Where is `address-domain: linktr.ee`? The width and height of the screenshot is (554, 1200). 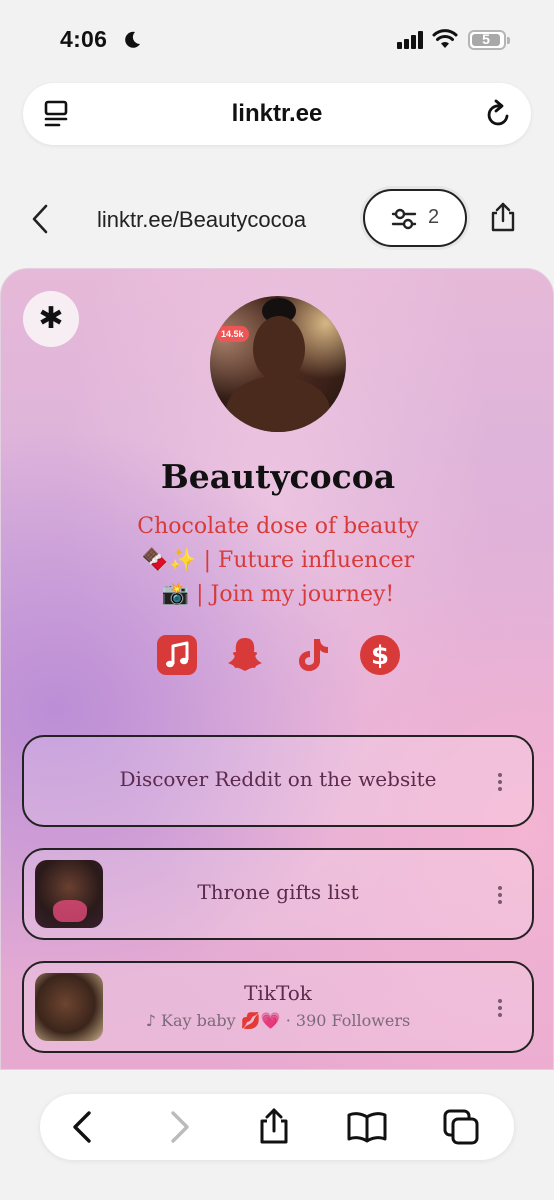 address-domain: linktr.ee is located at coordinates (277, 113).